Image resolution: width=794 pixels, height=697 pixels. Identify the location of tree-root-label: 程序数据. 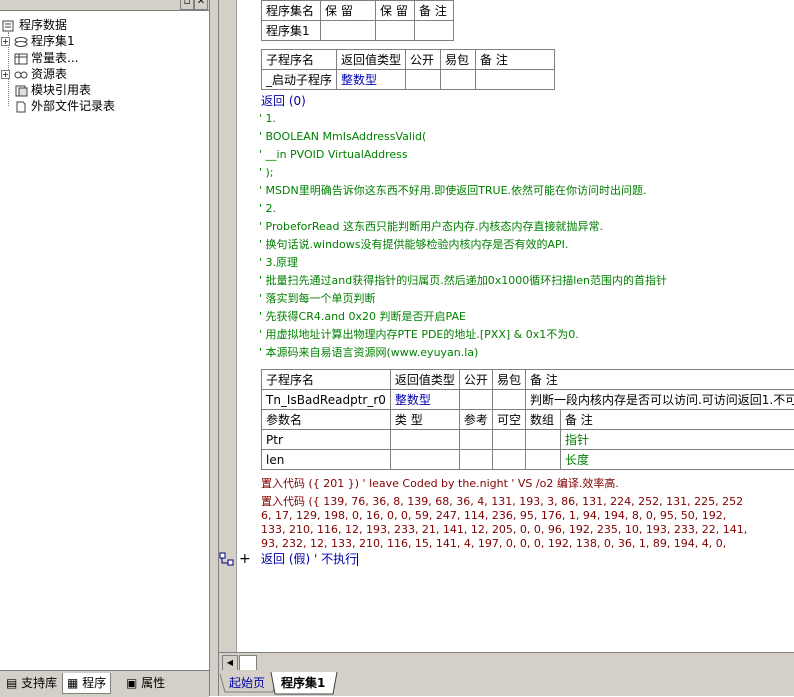
(43, 25).